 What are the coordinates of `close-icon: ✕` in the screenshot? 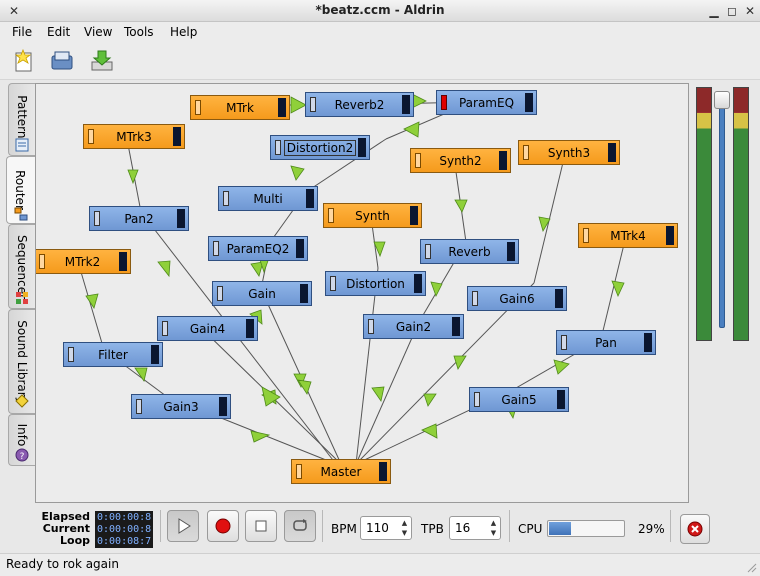 It's located at (750, 11).